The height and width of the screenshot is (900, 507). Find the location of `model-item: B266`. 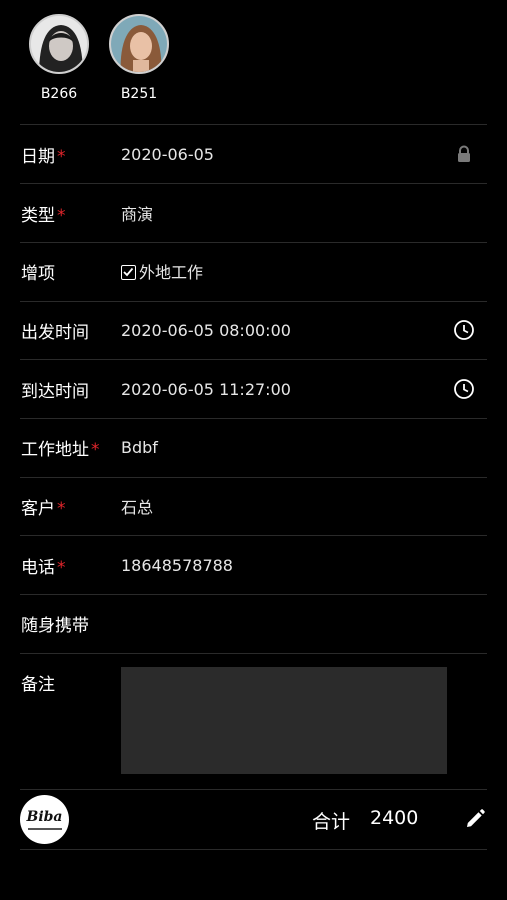

model-item: B266 is located at coordinates (59, 58).